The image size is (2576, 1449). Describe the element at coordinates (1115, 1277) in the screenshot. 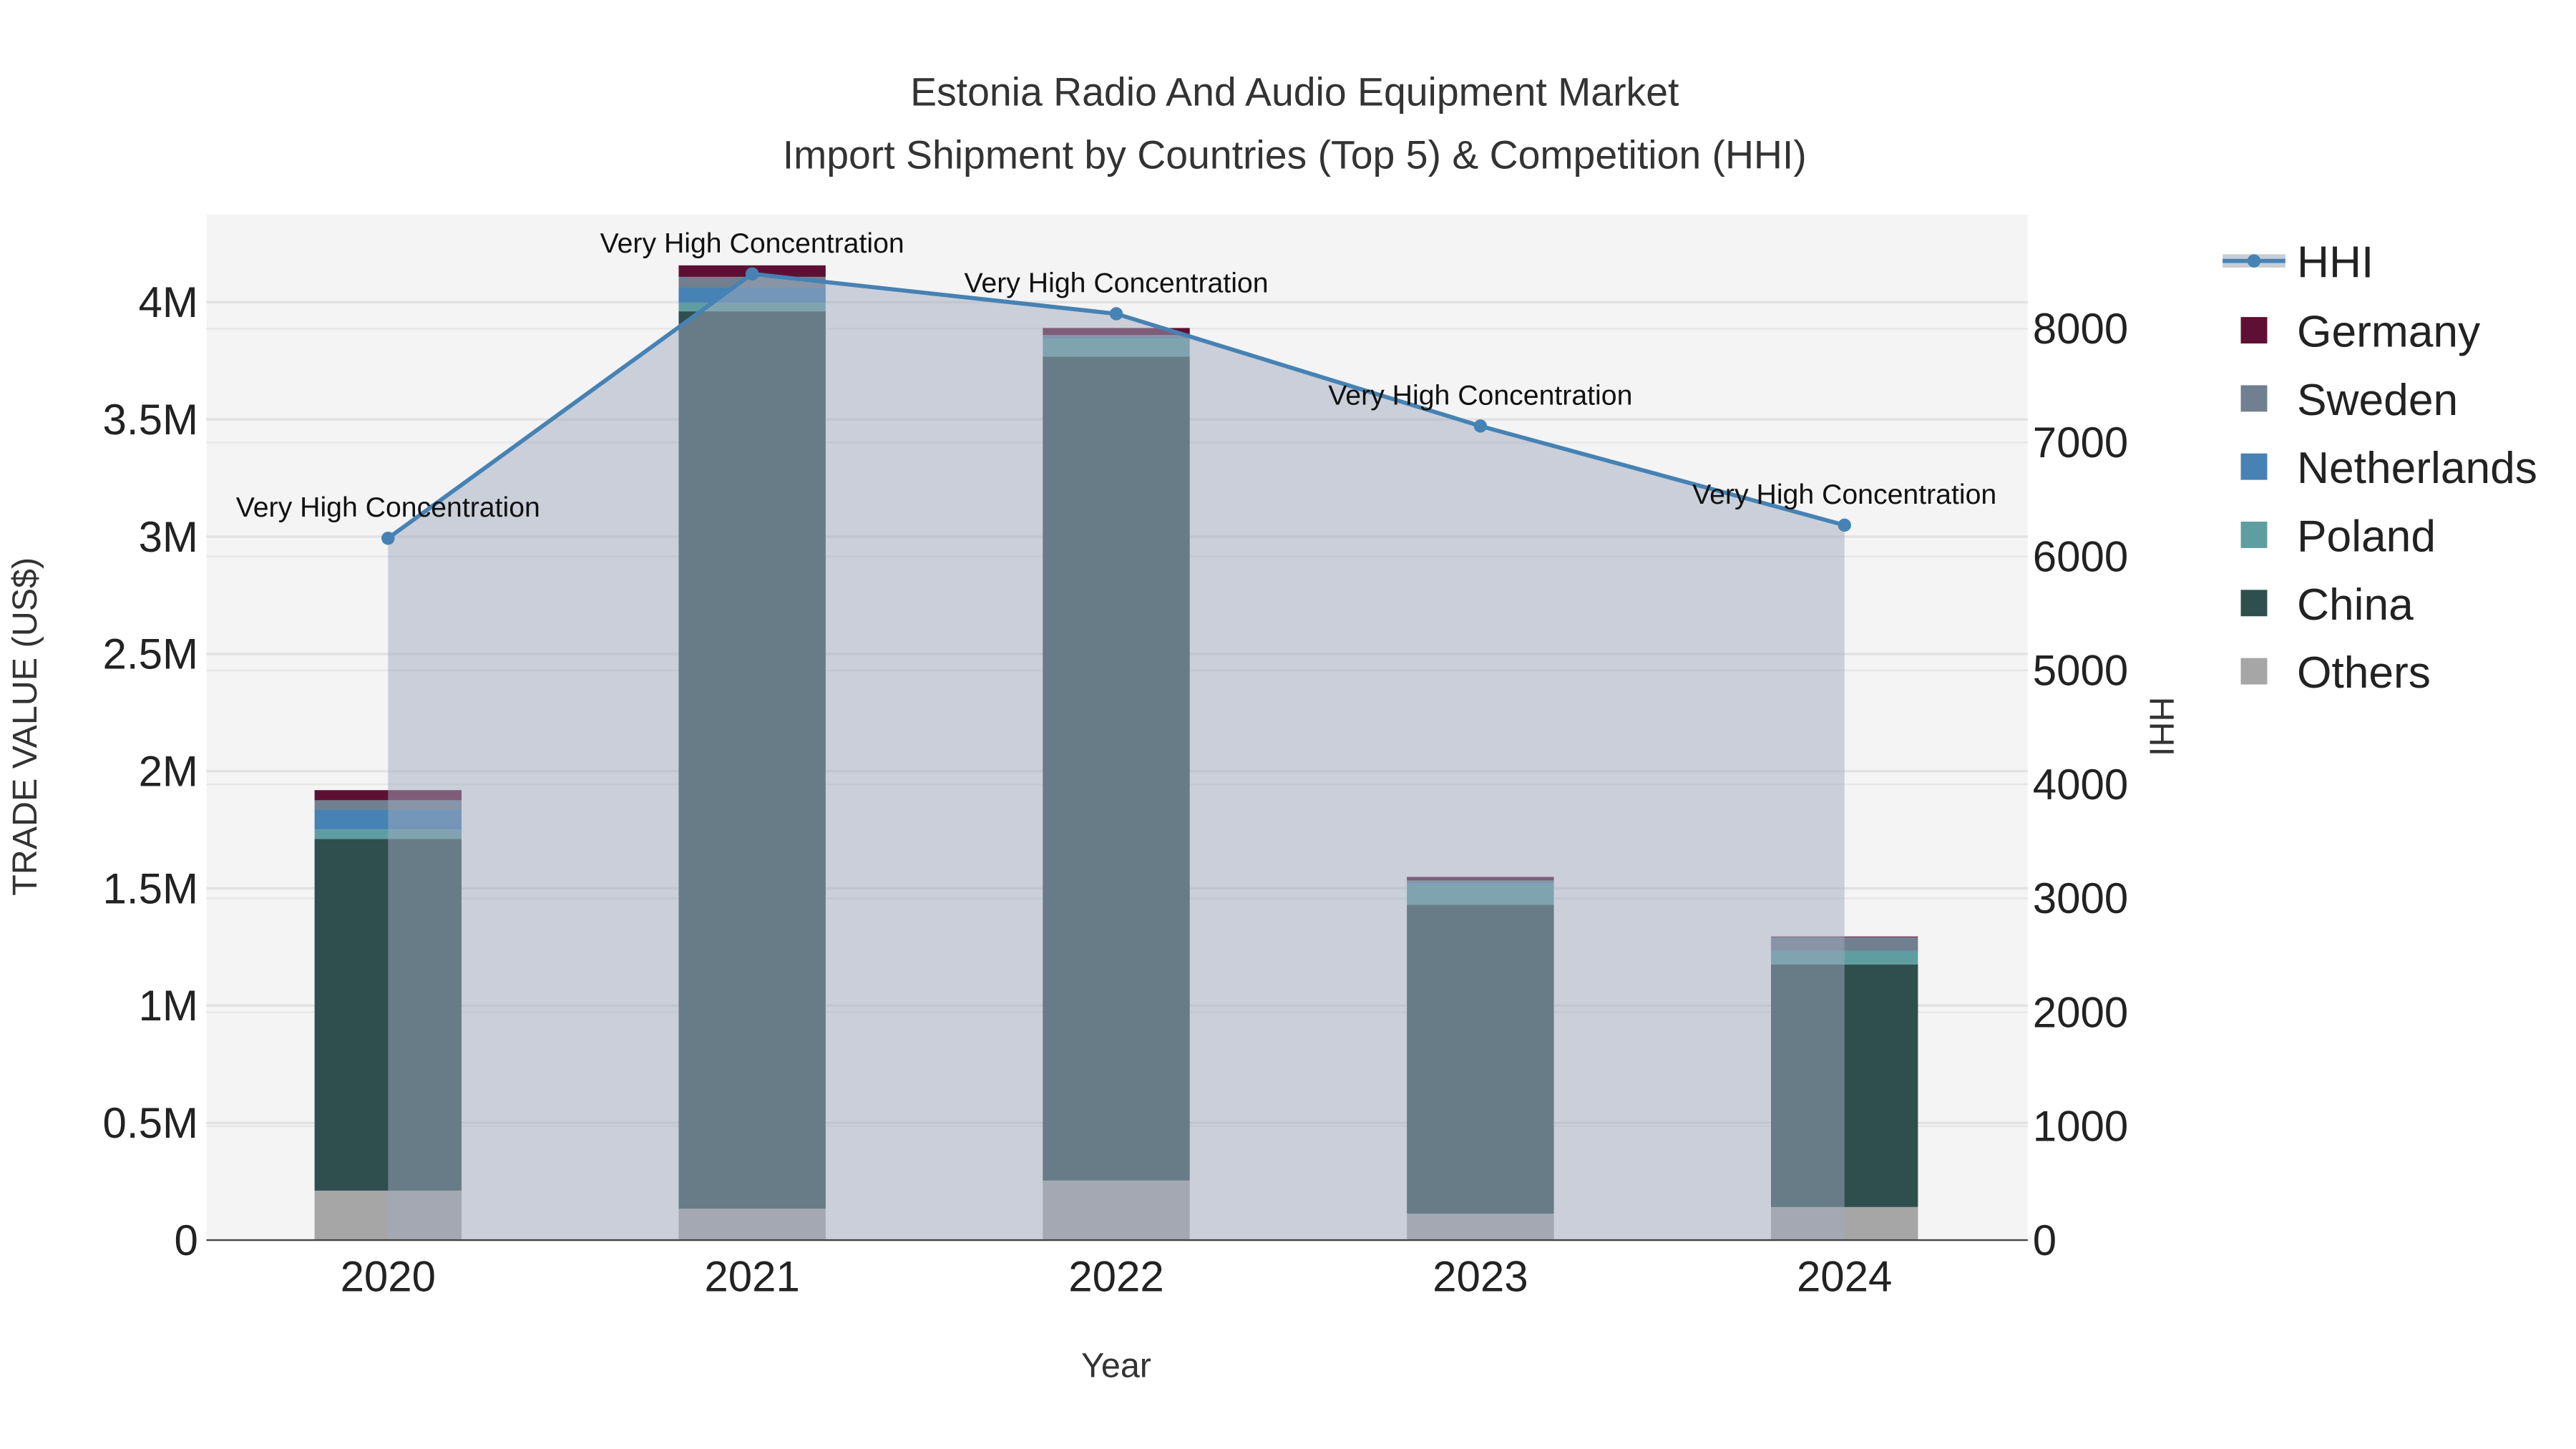

I see `x-tick-label: 2022` at that location.